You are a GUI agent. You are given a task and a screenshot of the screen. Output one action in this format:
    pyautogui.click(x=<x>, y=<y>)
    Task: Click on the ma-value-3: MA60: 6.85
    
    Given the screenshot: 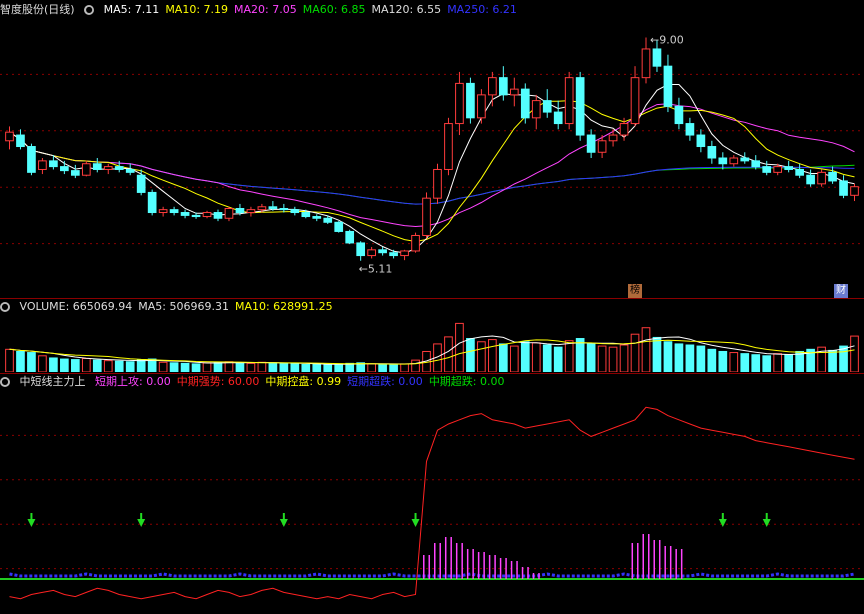 What is the action you would take?
    pyautogui.click(x=334, y=9)
    